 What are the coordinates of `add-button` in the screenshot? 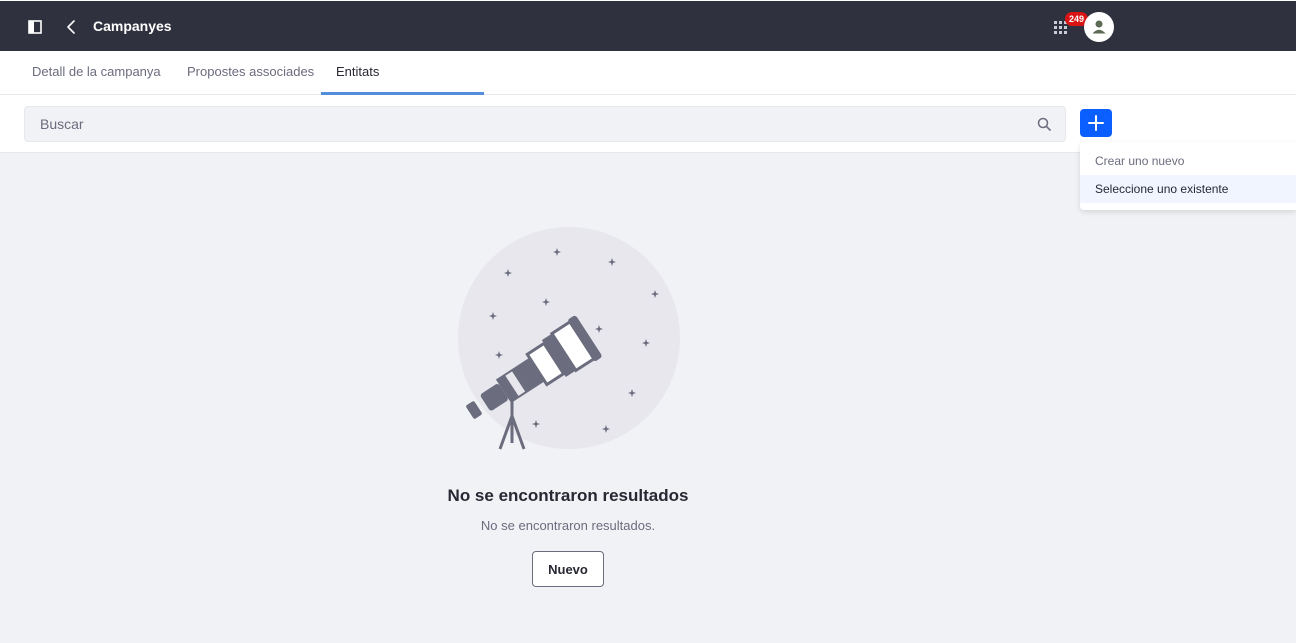 It's located at (1096, 123).